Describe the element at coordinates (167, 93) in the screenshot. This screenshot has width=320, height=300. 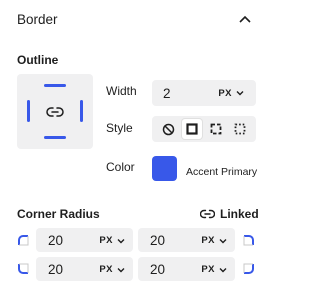
I see `width-value: 2` at that location.